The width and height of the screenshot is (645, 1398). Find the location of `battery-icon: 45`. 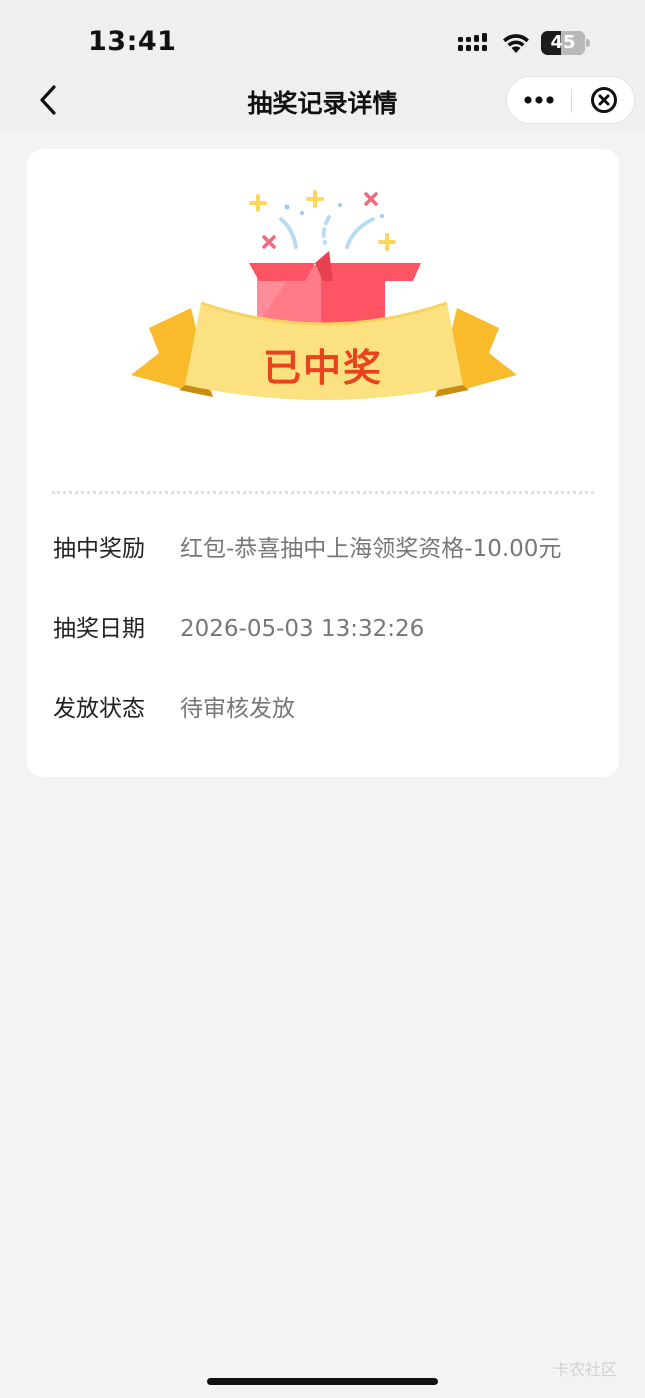

battery-icon: 45 is located at coordinates (566, 43).